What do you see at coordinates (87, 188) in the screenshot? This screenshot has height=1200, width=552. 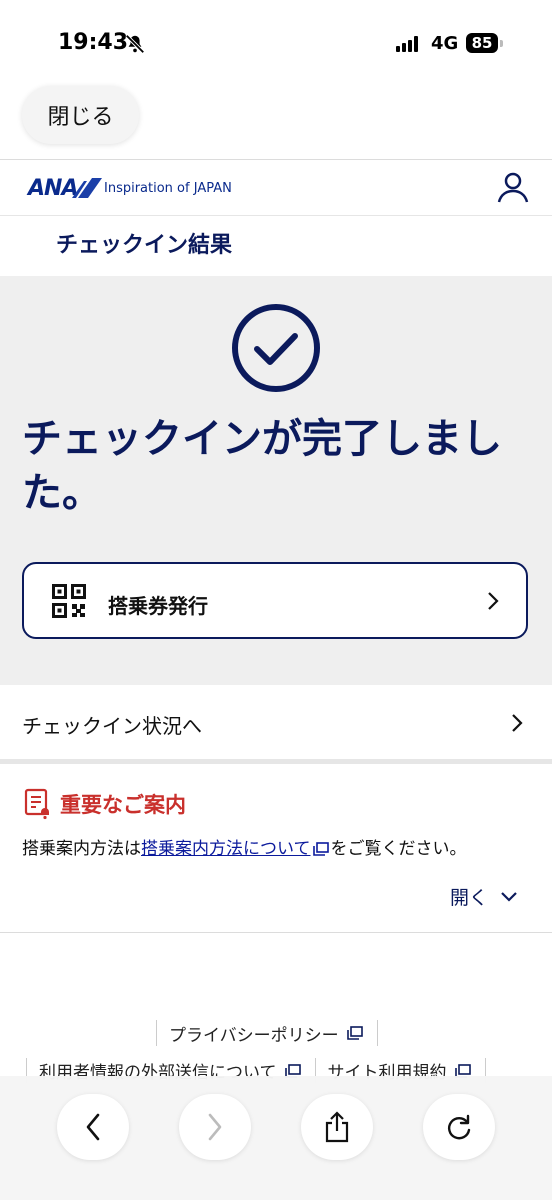 I see `ana-swoosh-icon` at bounding box center [87, 188].